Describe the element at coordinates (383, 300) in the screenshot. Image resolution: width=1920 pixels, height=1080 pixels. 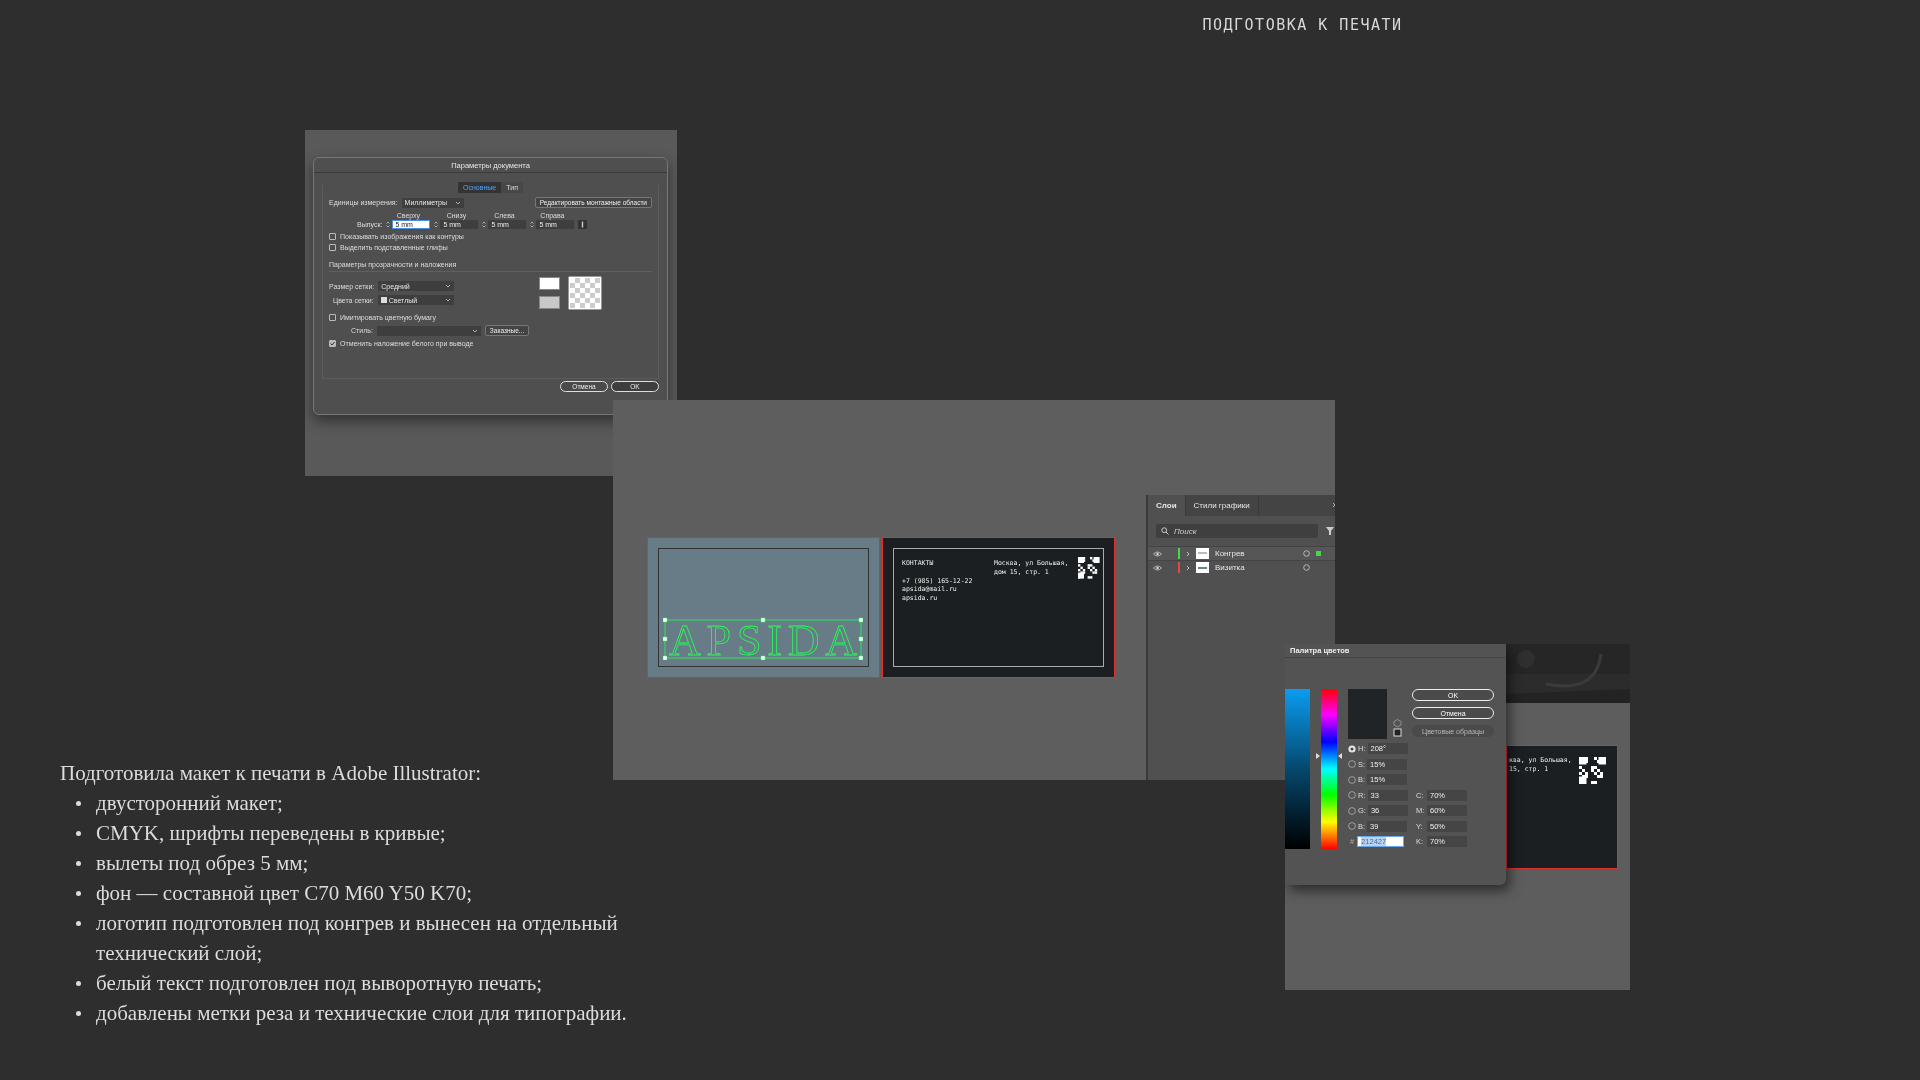
I see `swatch-icon` at that location.